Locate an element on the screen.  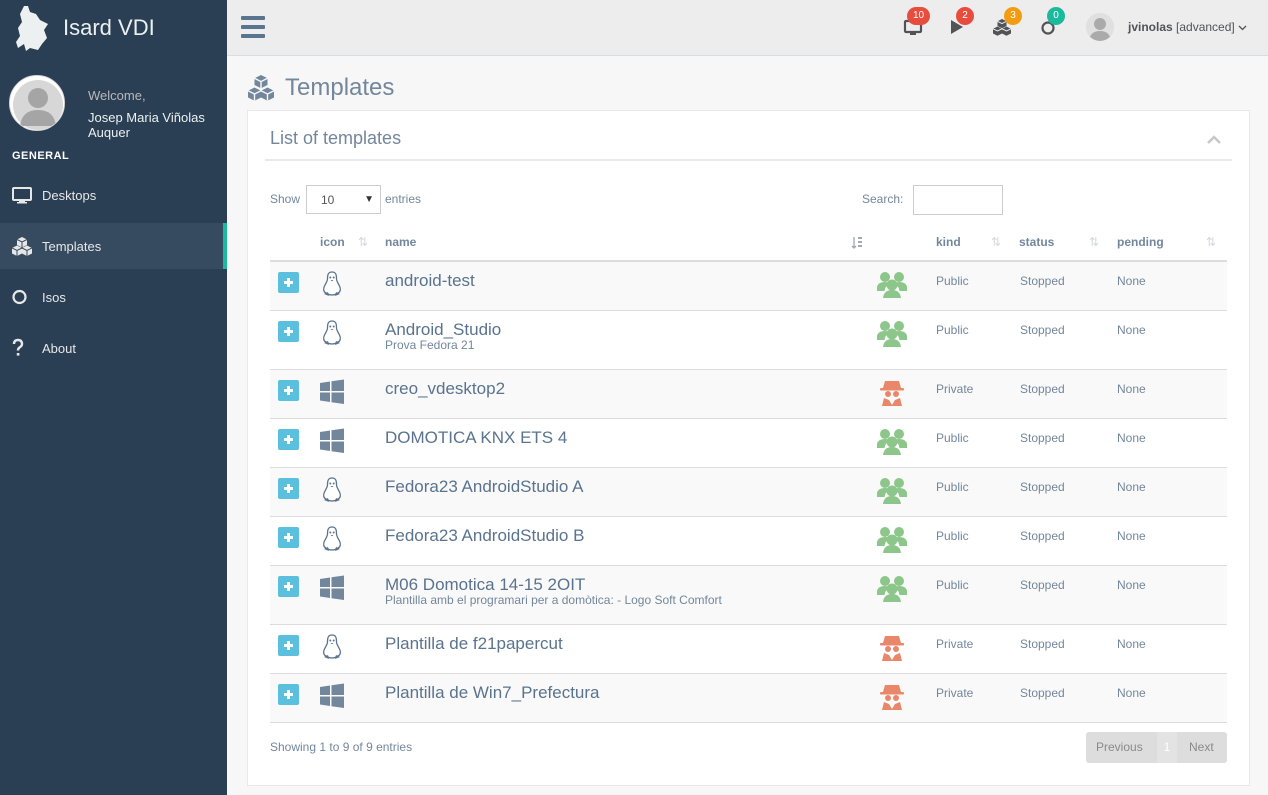
template-name: M06 Domotica 14-15 2OIT is located at coordinates (485, 584).